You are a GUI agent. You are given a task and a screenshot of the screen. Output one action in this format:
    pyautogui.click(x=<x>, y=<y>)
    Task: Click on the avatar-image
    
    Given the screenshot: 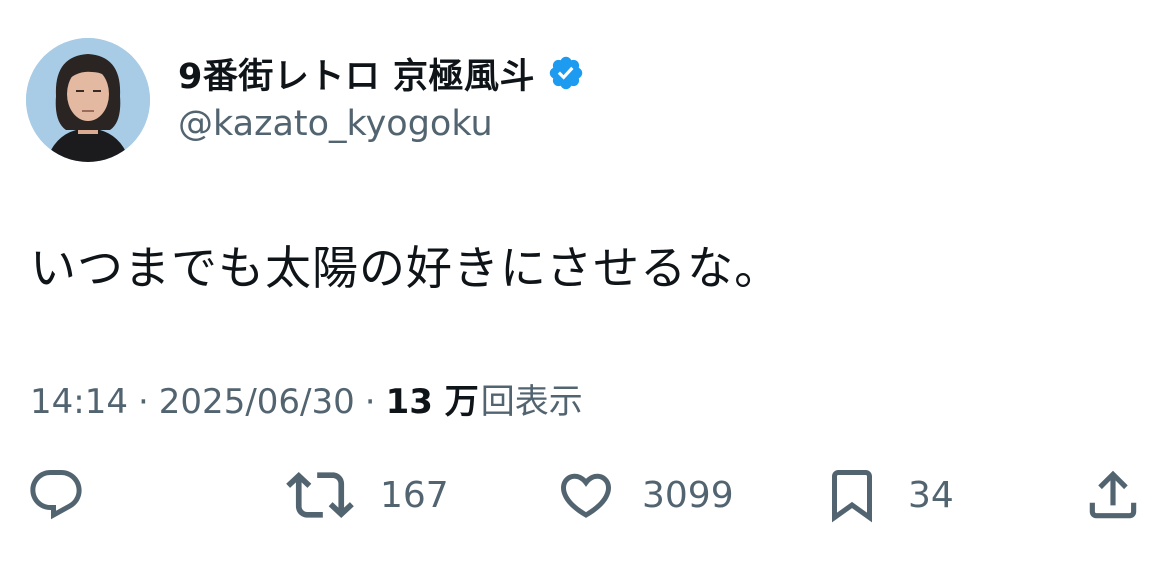 What is the action you would take?
    pyautogui.click(x=88, y=100)
    